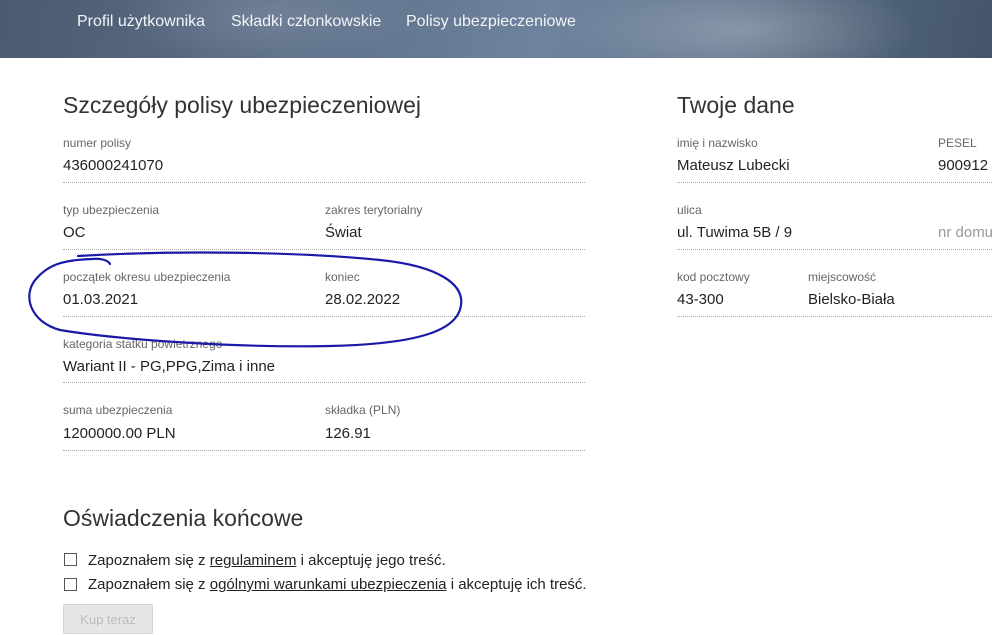  Describe the element at coordinates (689, 210) in the screenshot. I see `street-label: ulica` at that location.